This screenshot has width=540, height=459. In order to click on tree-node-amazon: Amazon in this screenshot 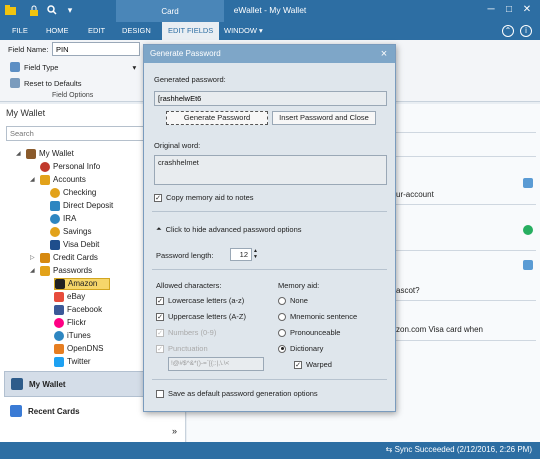, I will do `click(82, 284)`.